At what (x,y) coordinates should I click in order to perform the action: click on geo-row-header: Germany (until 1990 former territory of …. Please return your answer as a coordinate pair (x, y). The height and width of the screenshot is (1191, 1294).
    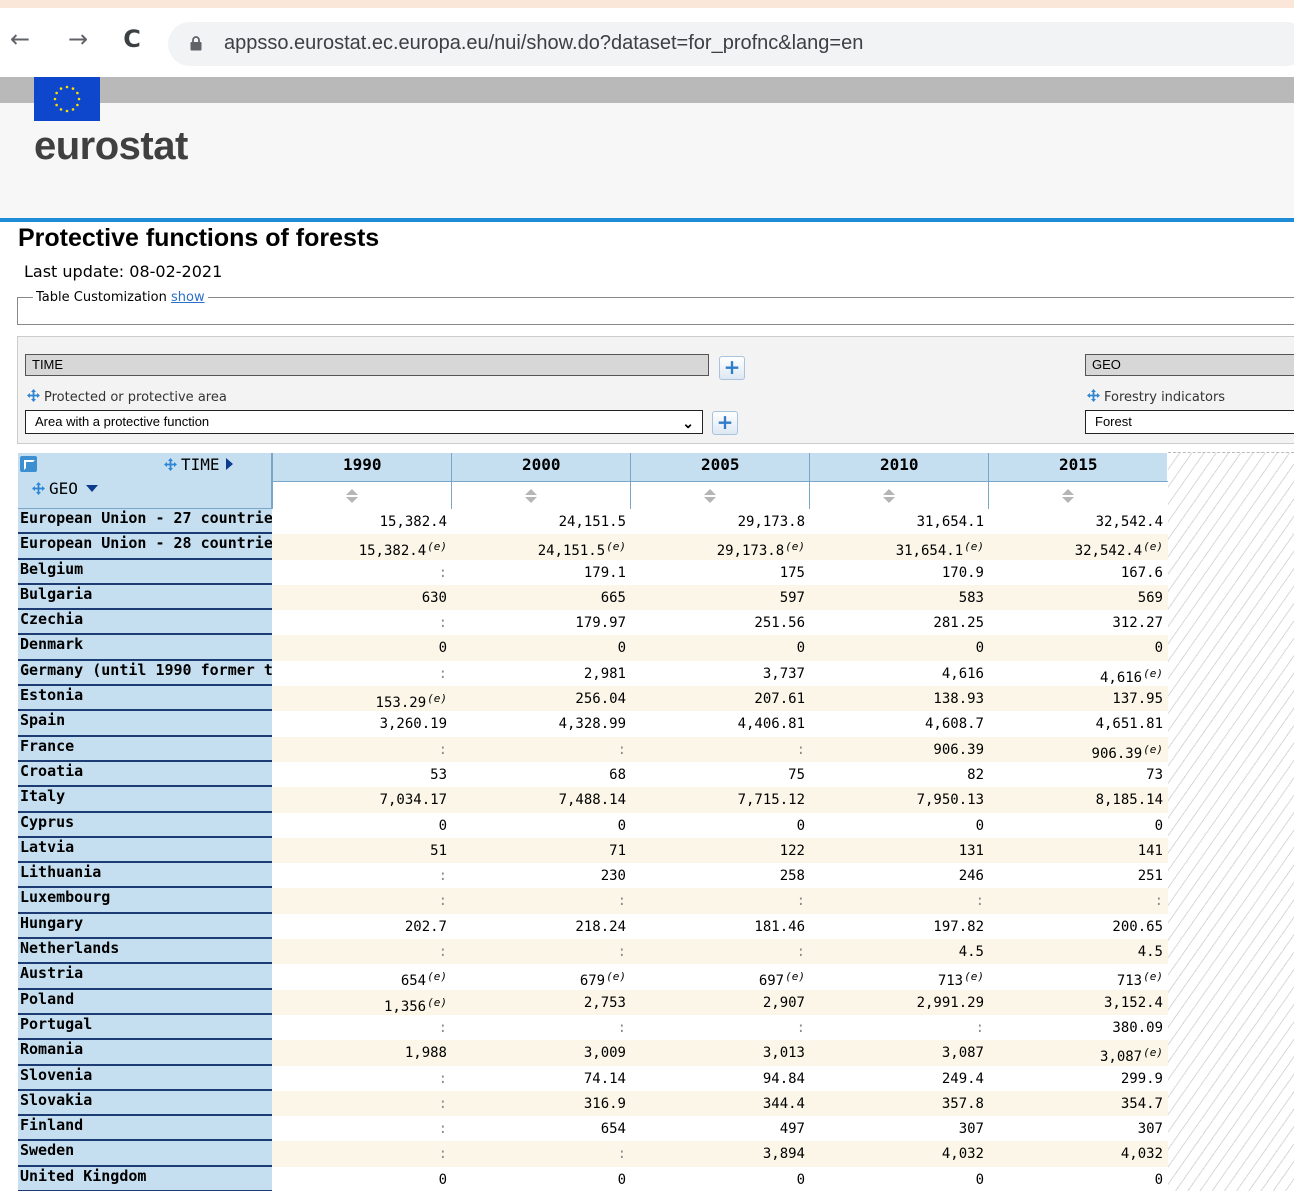
    Looking at the image, I should click on (145, 673).